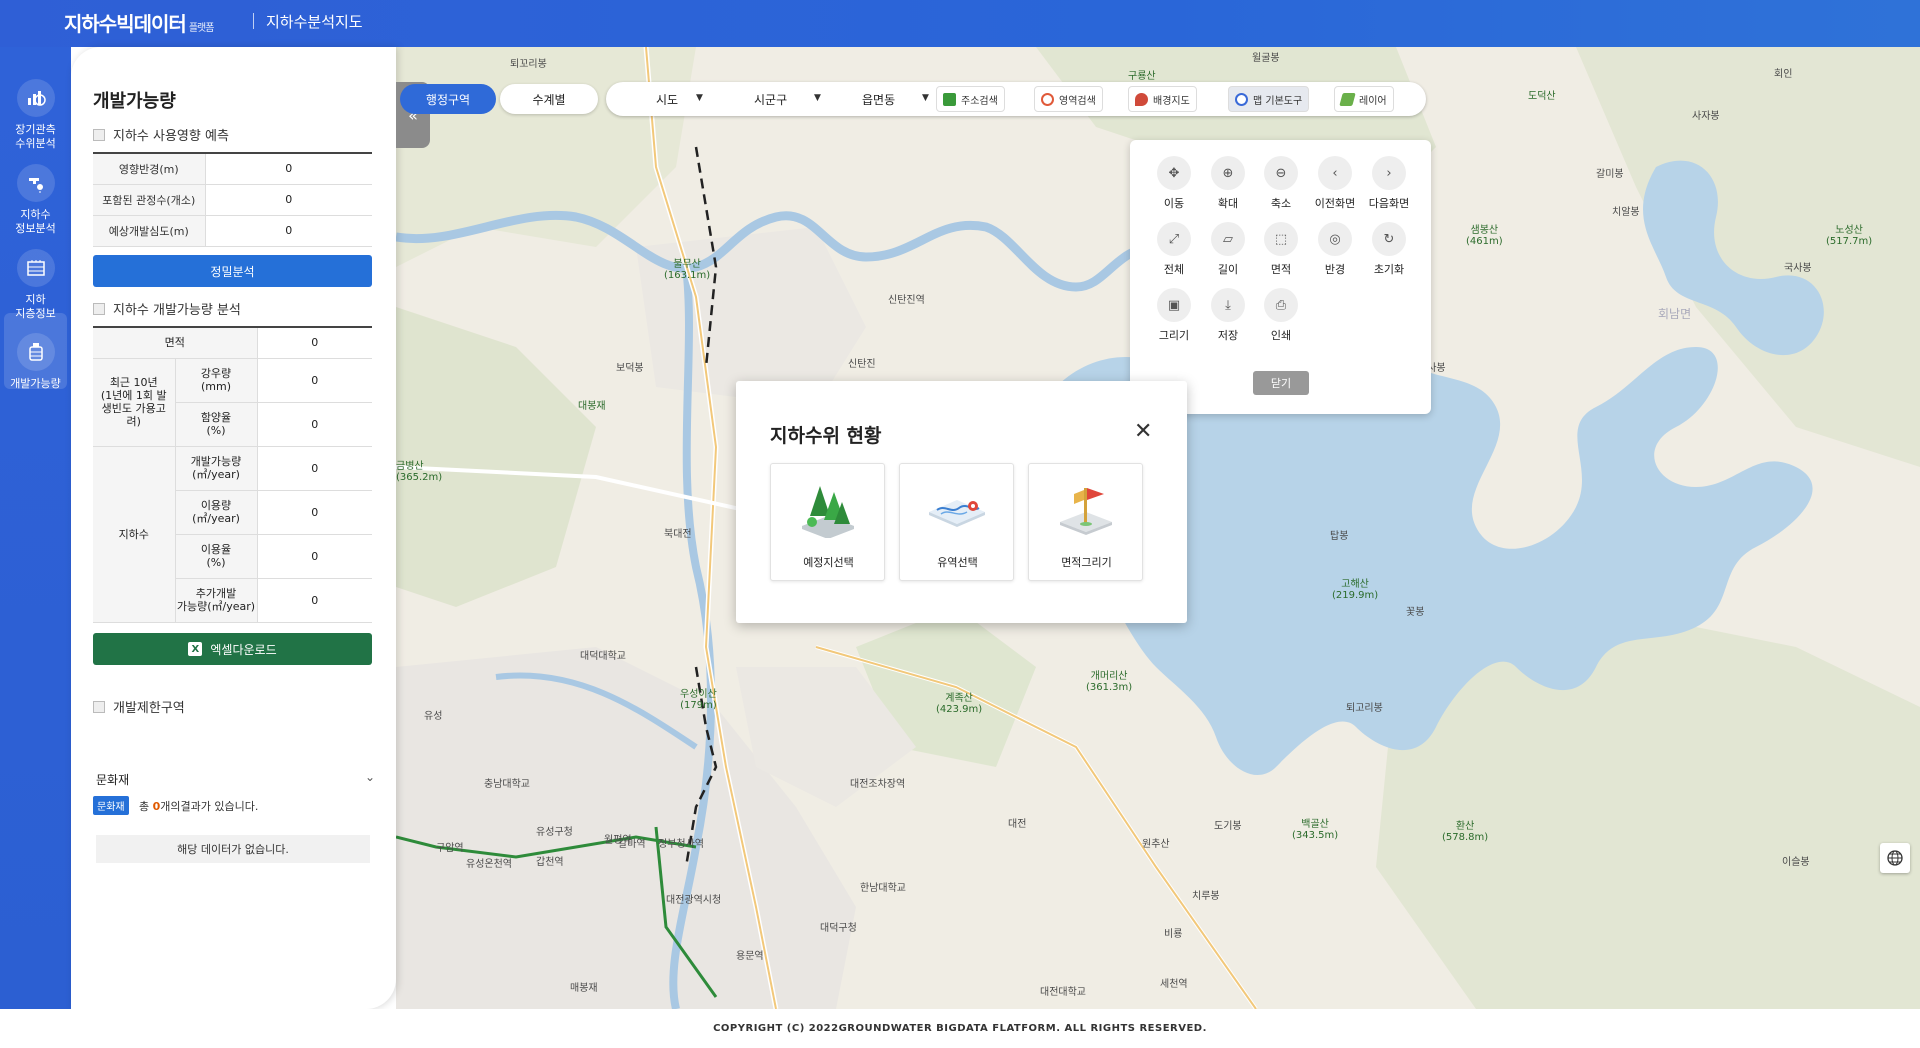 The height and width of the screenshot is (1048, 1920). What do you see at coordinates (1162, 99) in the screenshot?
I see `background-map-button: 배경지도` at bounding box center [1162, 99].